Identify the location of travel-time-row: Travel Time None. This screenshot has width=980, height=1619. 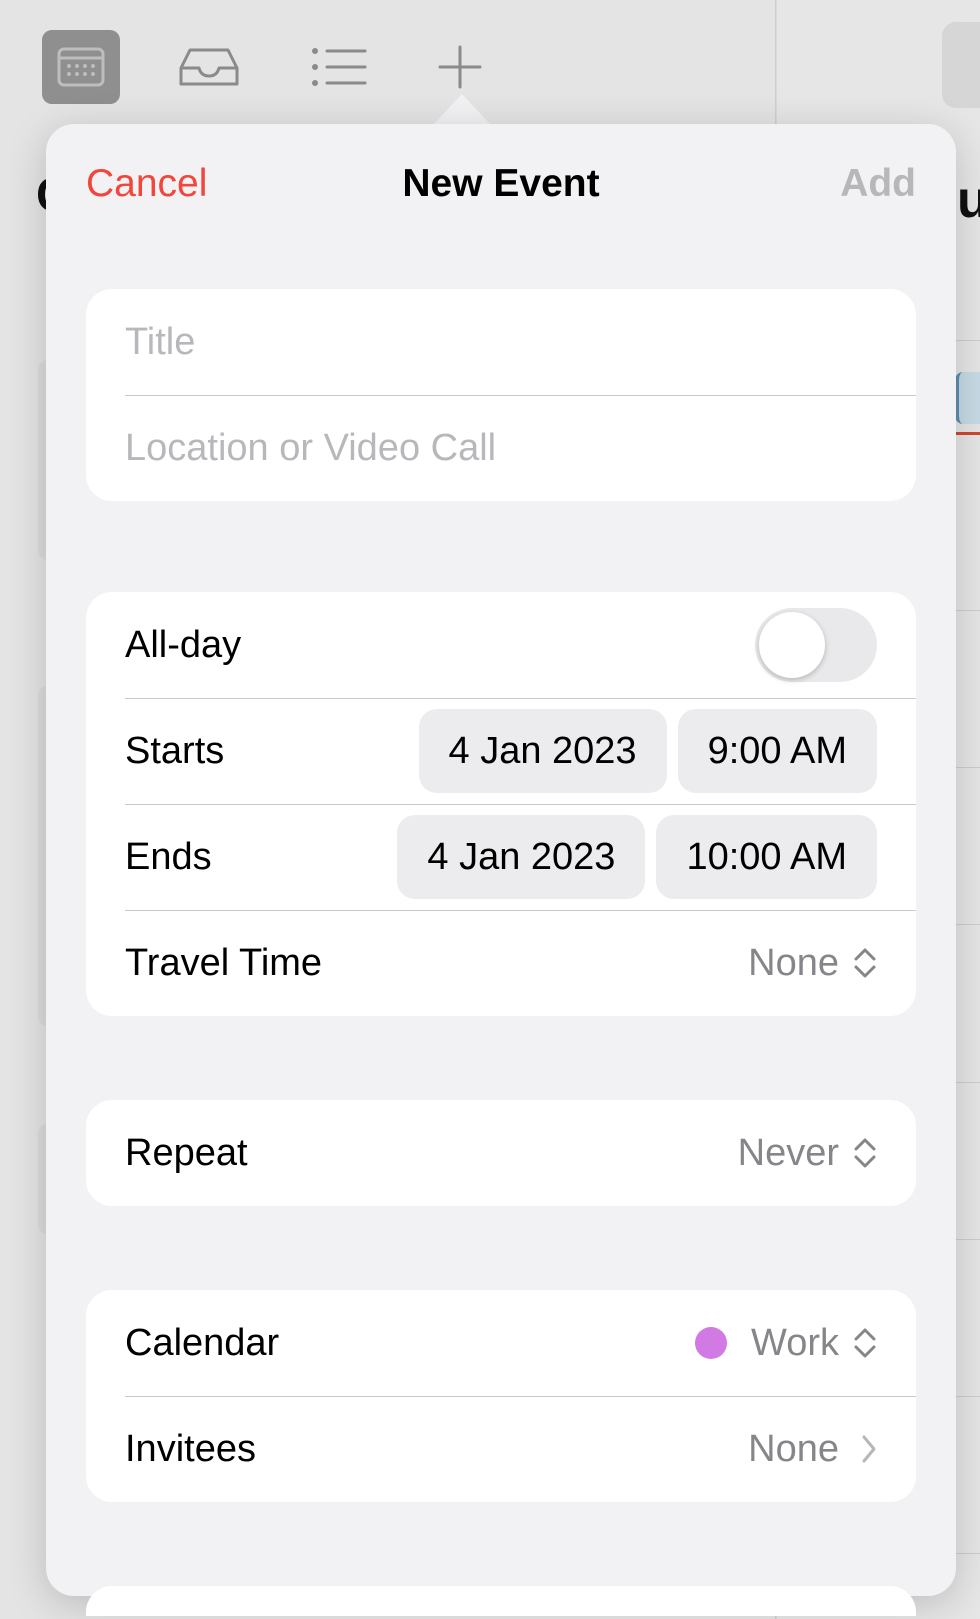
(501, 963).